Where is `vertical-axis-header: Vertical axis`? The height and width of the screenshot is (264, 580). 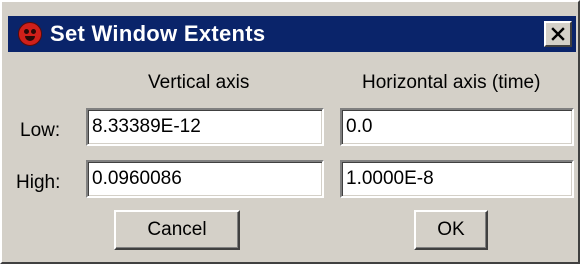 vertical-axis-header: Vertical axis is located at coordinates (199, 82).